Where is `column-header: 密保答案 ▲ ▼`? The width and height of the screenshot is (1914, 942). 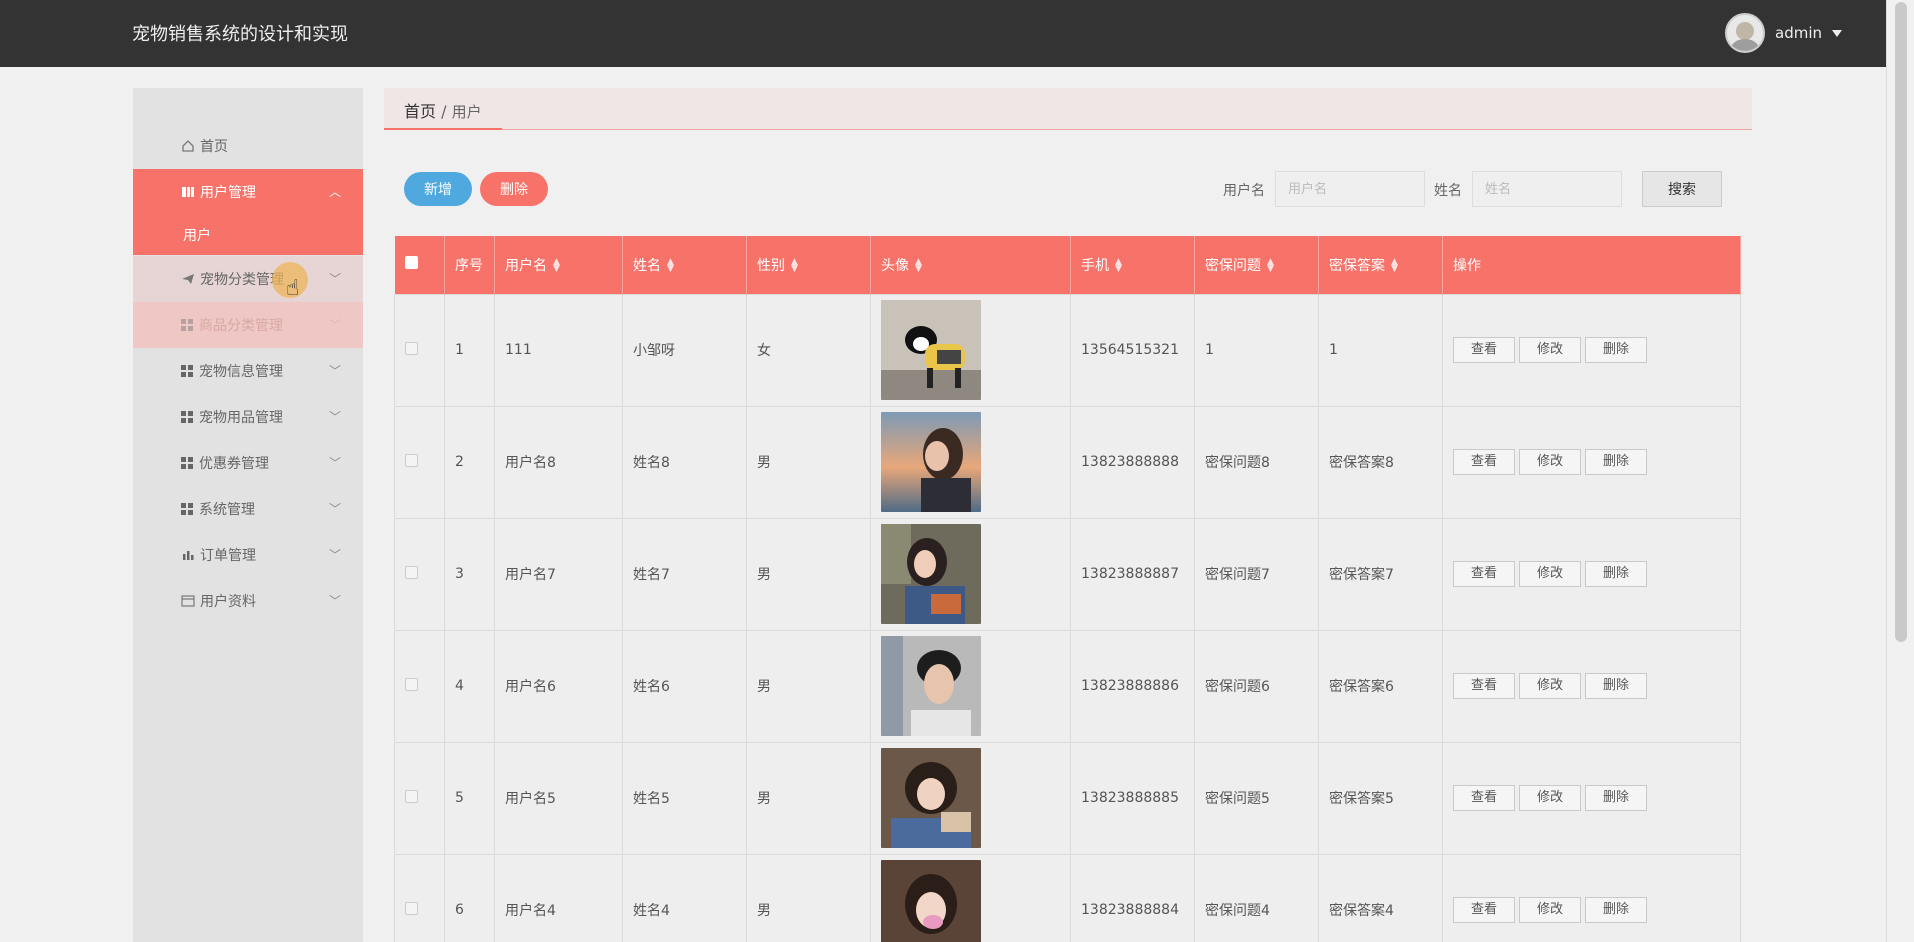
column-header: 密保答案 ▲ ▼ is located at coordinates (1380, 265).